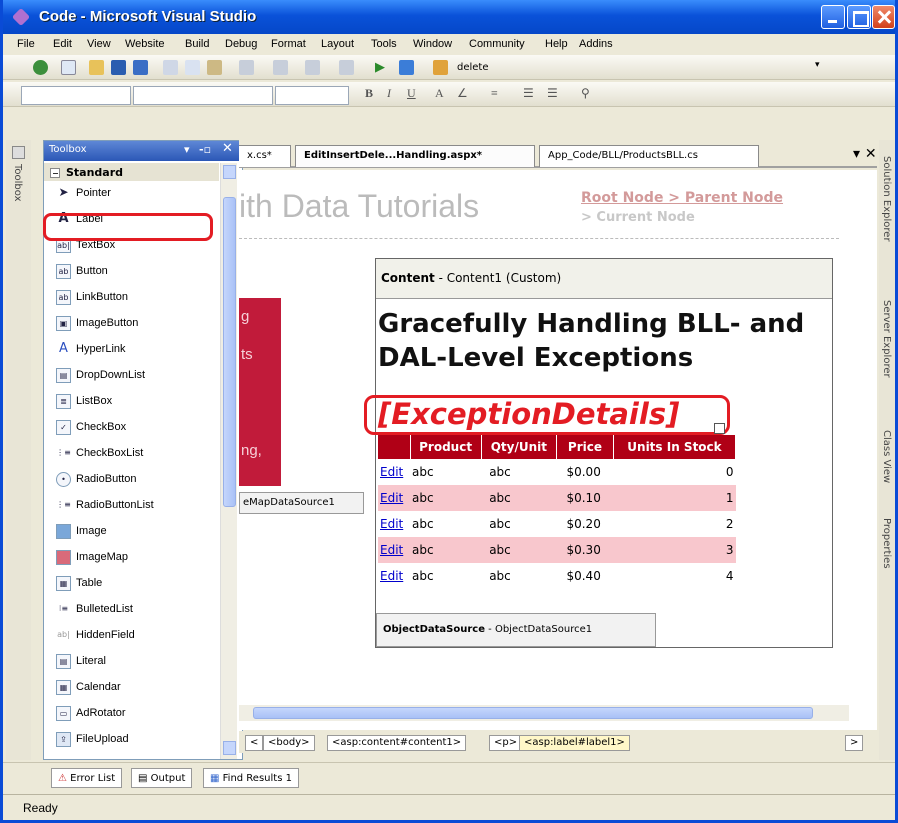 This screenshot has height=823, width=898. I want to click on save-icon, so click(118, 67).